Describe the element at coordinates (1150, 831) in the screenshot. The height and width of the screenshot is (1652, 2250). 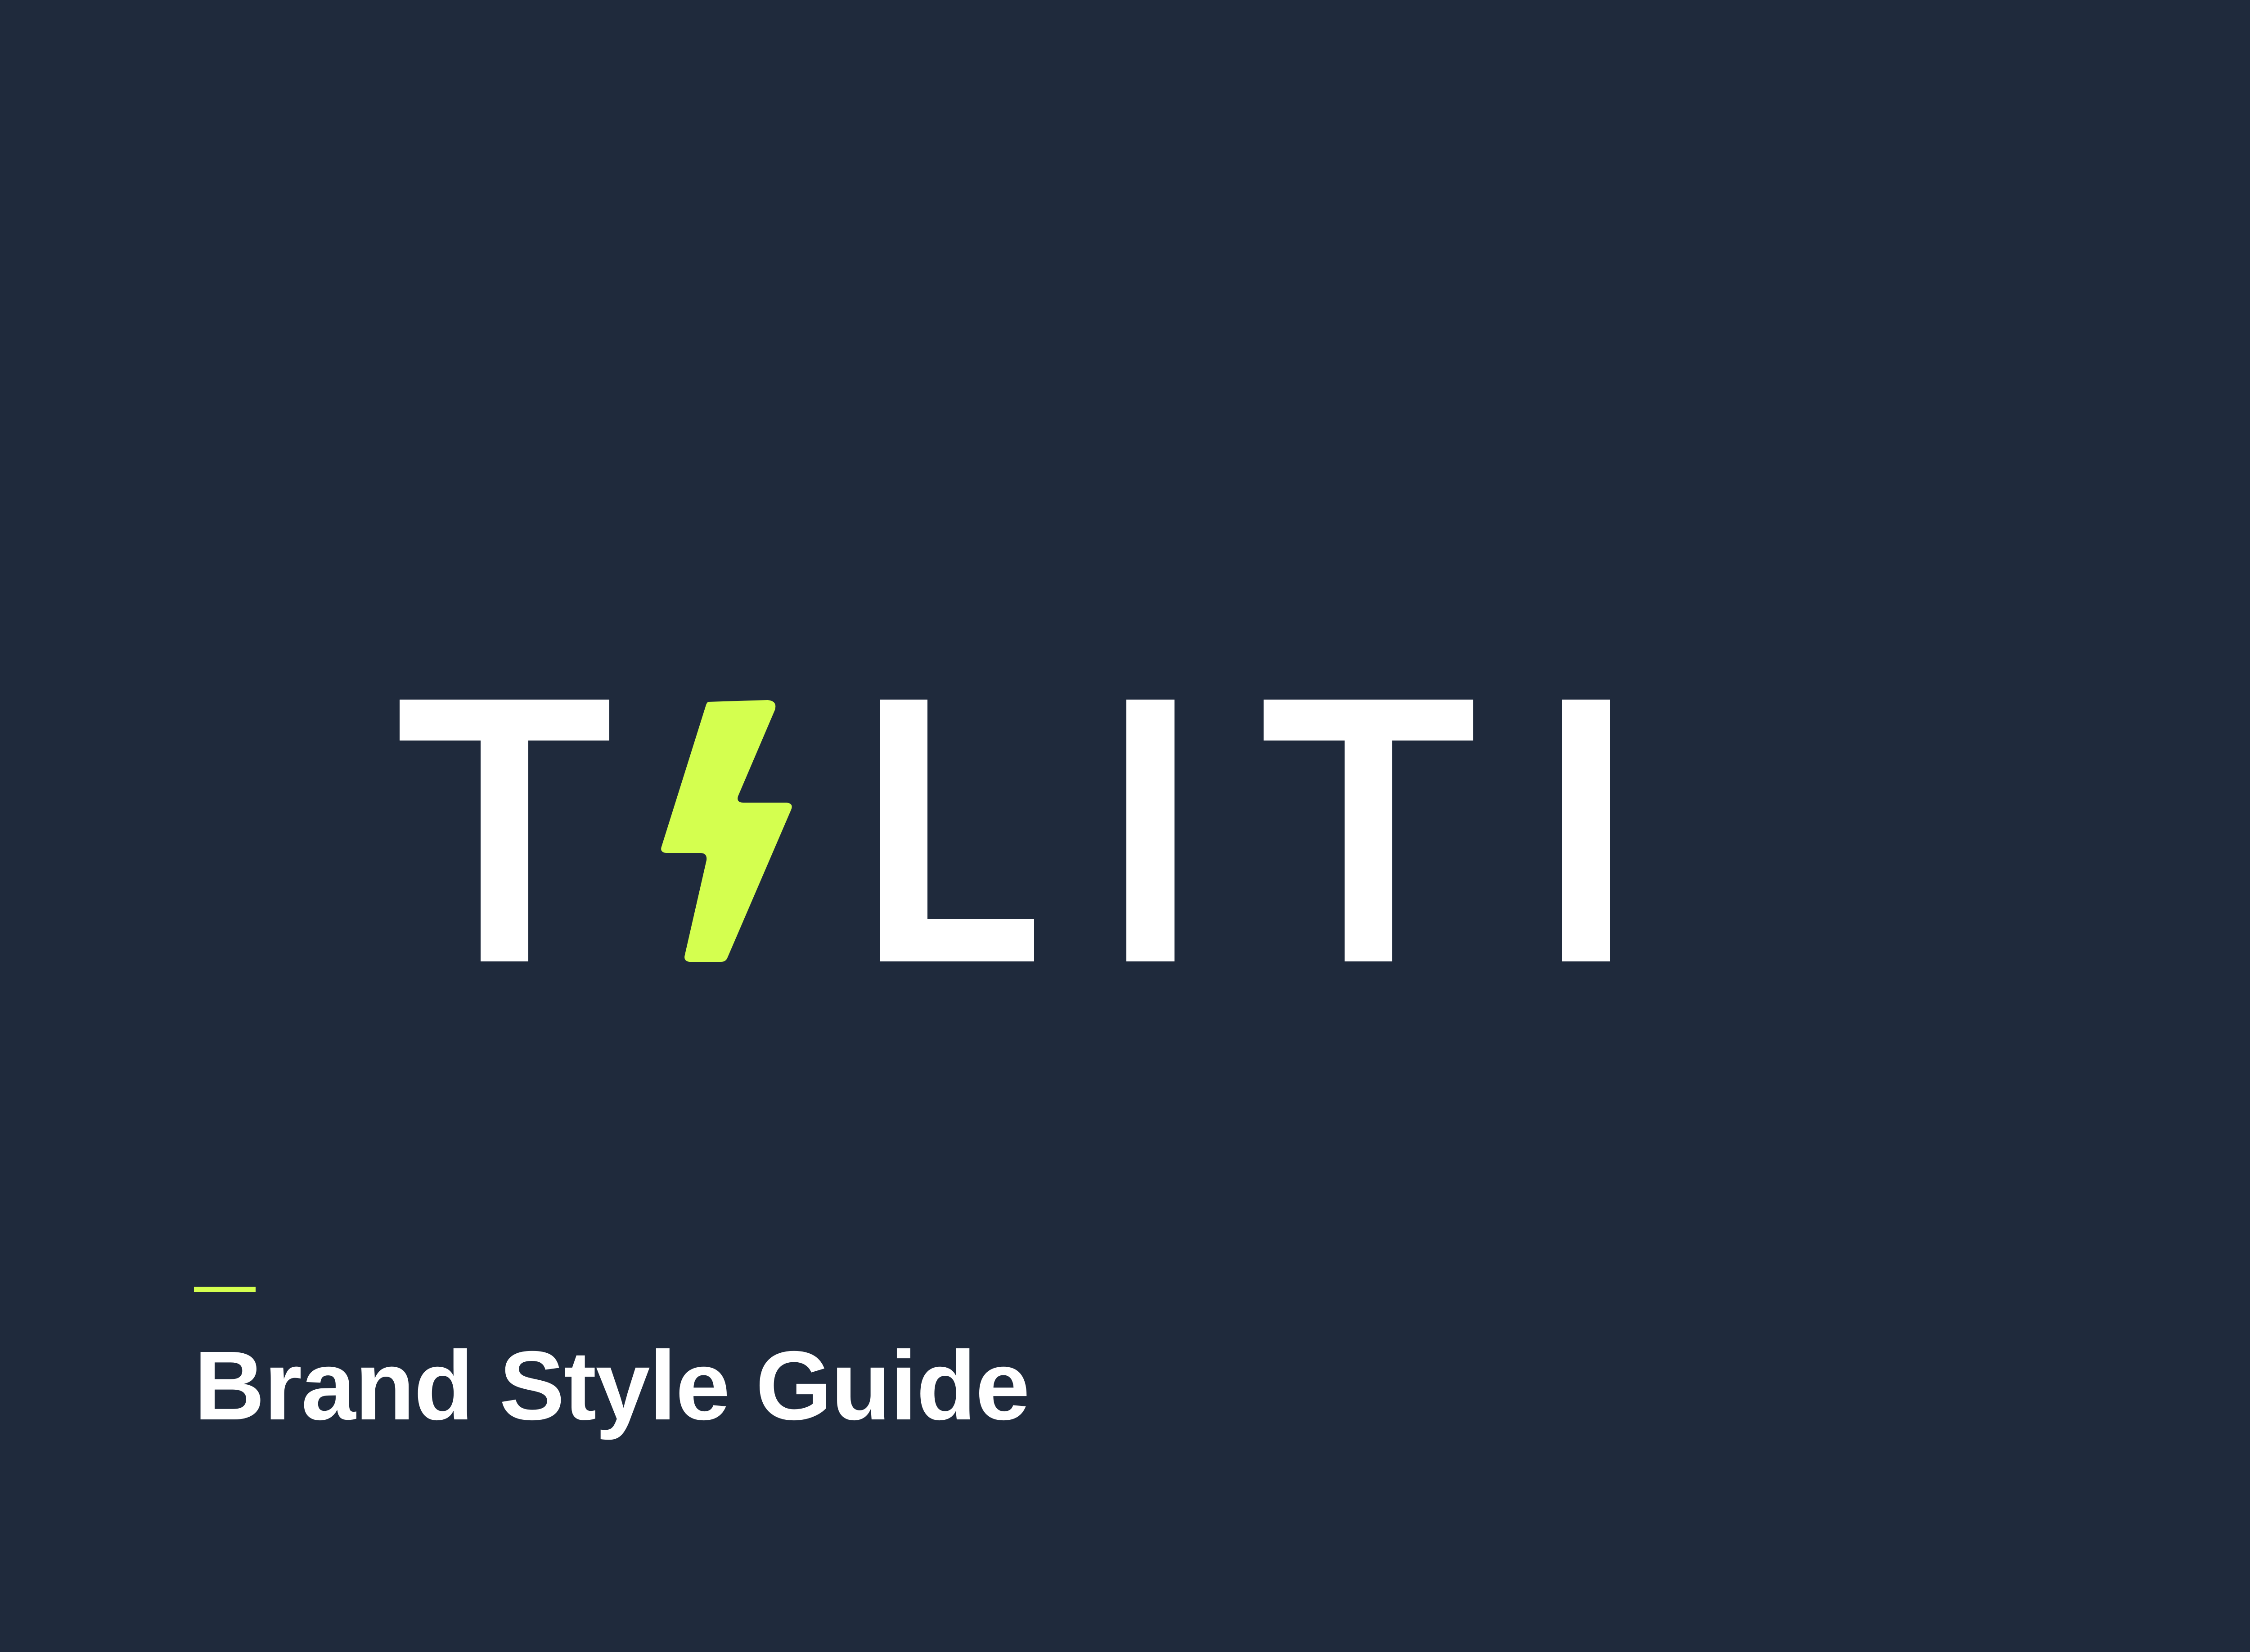
I see `wordmark-letter-i1` at that location.